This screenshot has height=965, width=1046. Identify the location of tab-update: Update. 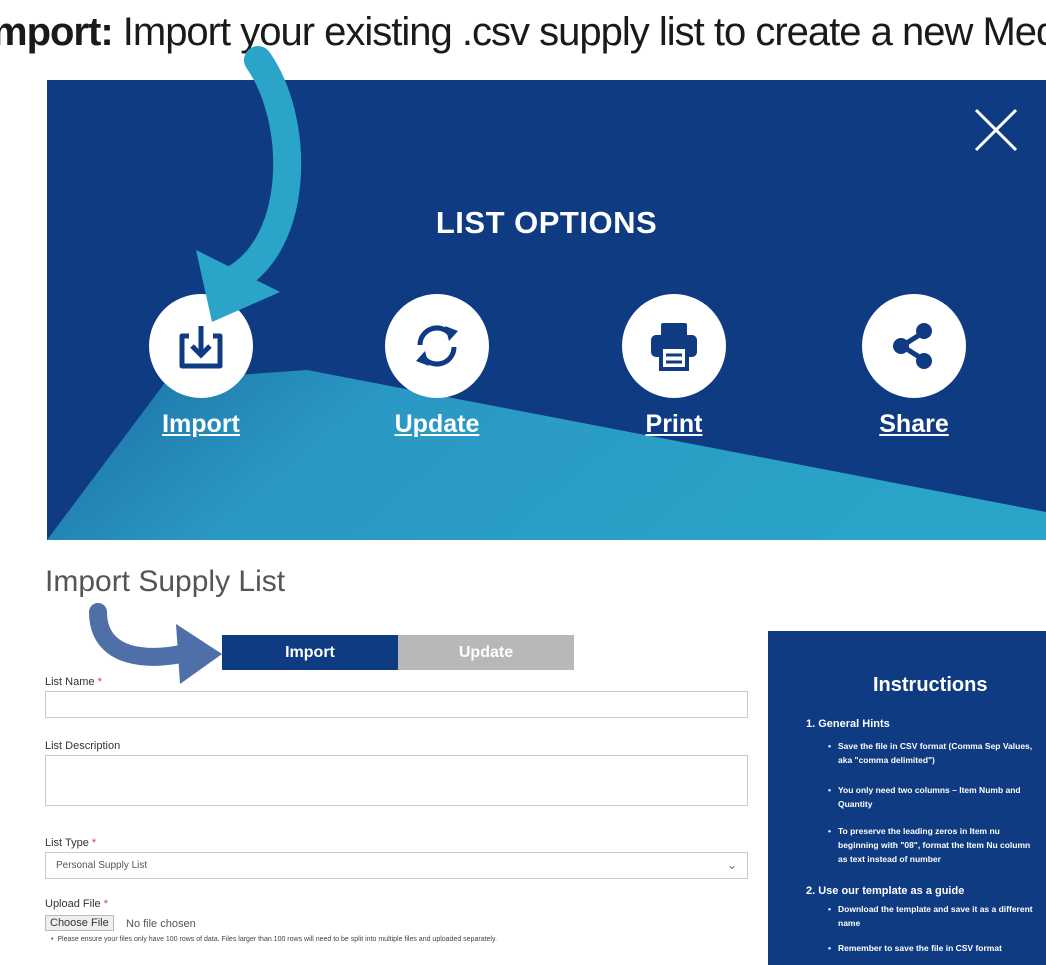
(486, 652).